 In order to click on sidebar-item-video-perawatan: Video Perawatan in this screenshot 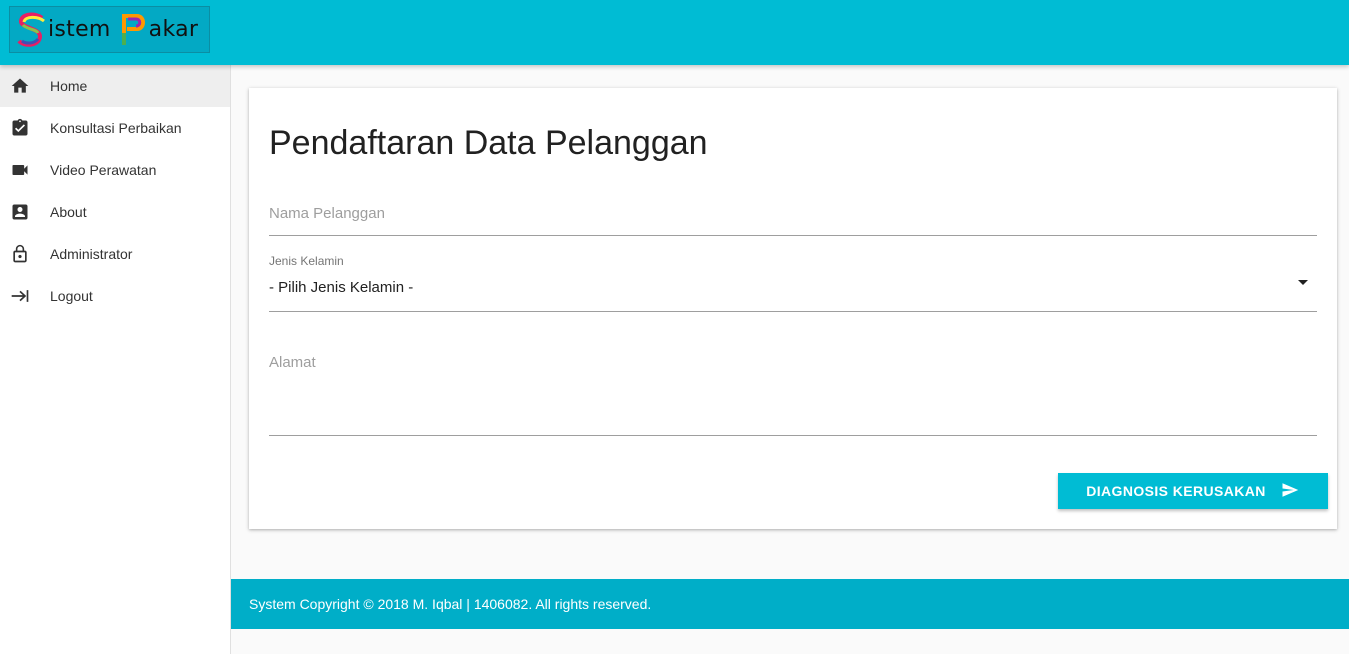, I will do `click(115, 170)`.